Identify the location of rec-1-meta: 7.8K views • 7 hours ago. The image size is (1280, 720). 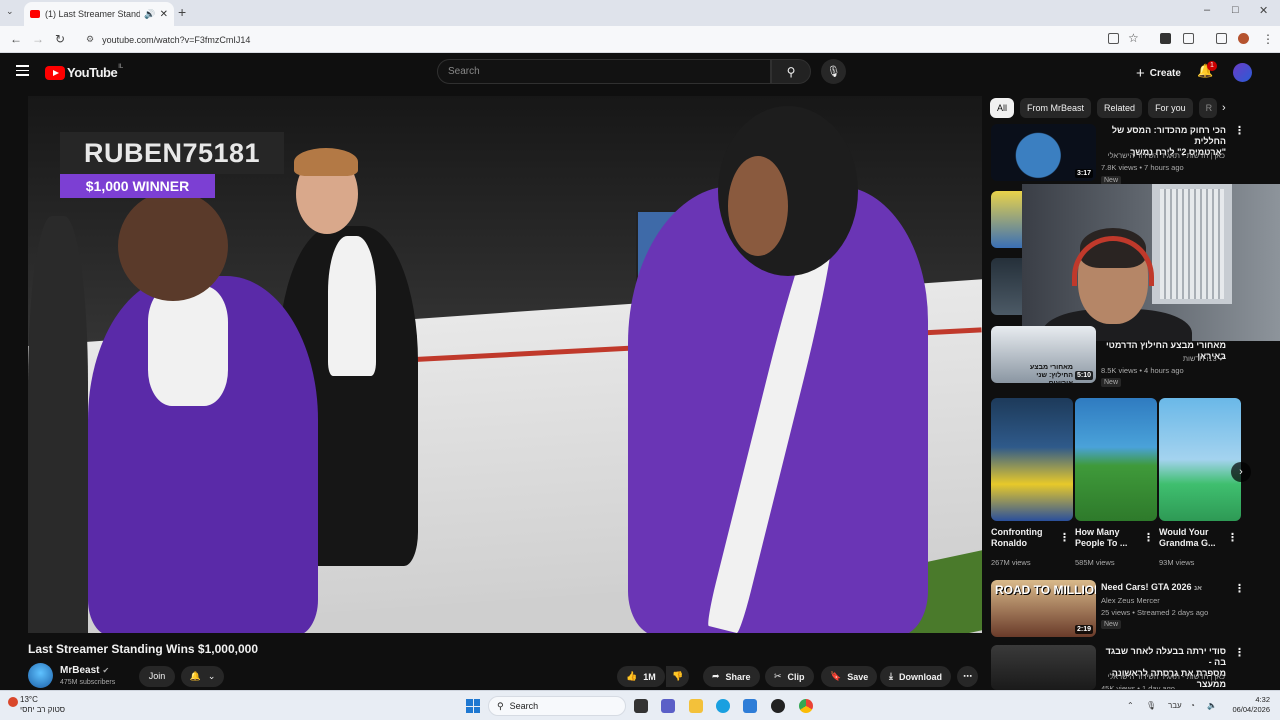
(1142, 167).